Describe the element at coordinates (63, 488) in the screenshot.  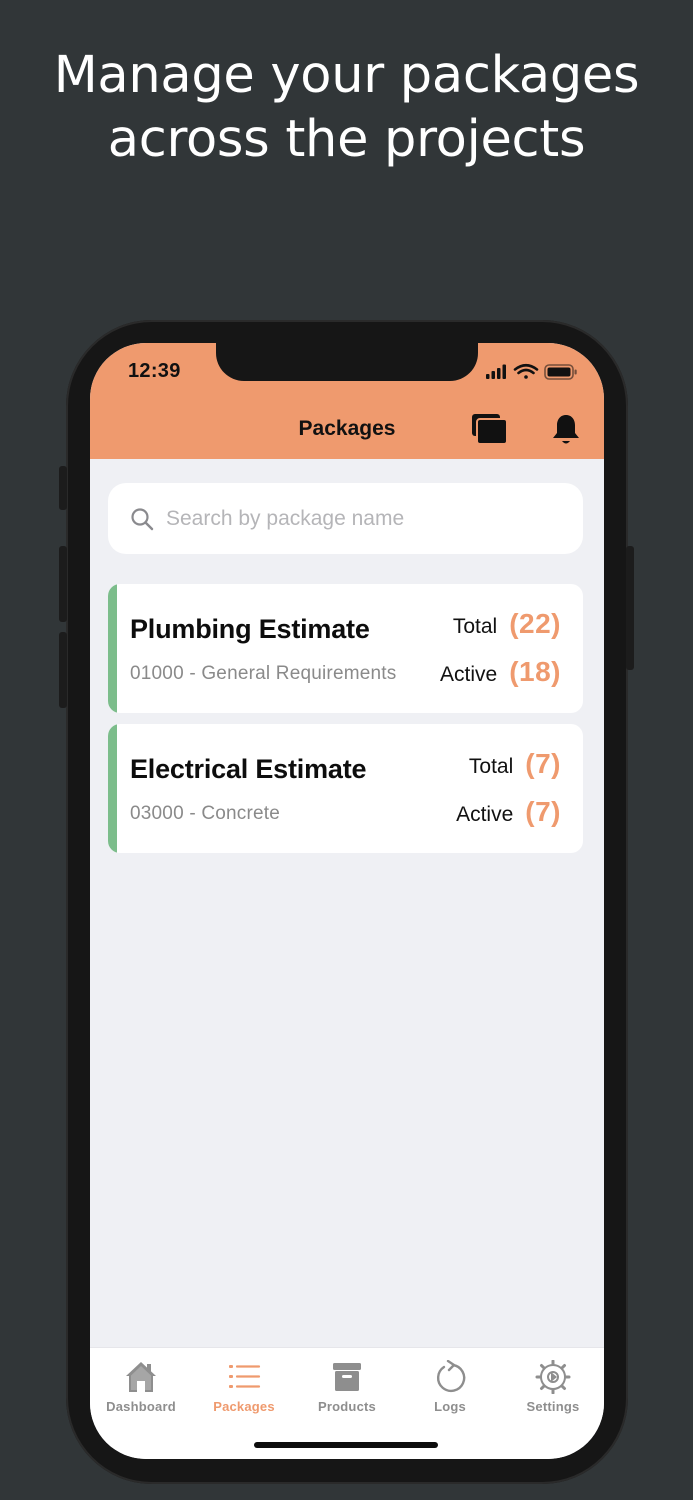
I see `phone-mute-switch` at that location.